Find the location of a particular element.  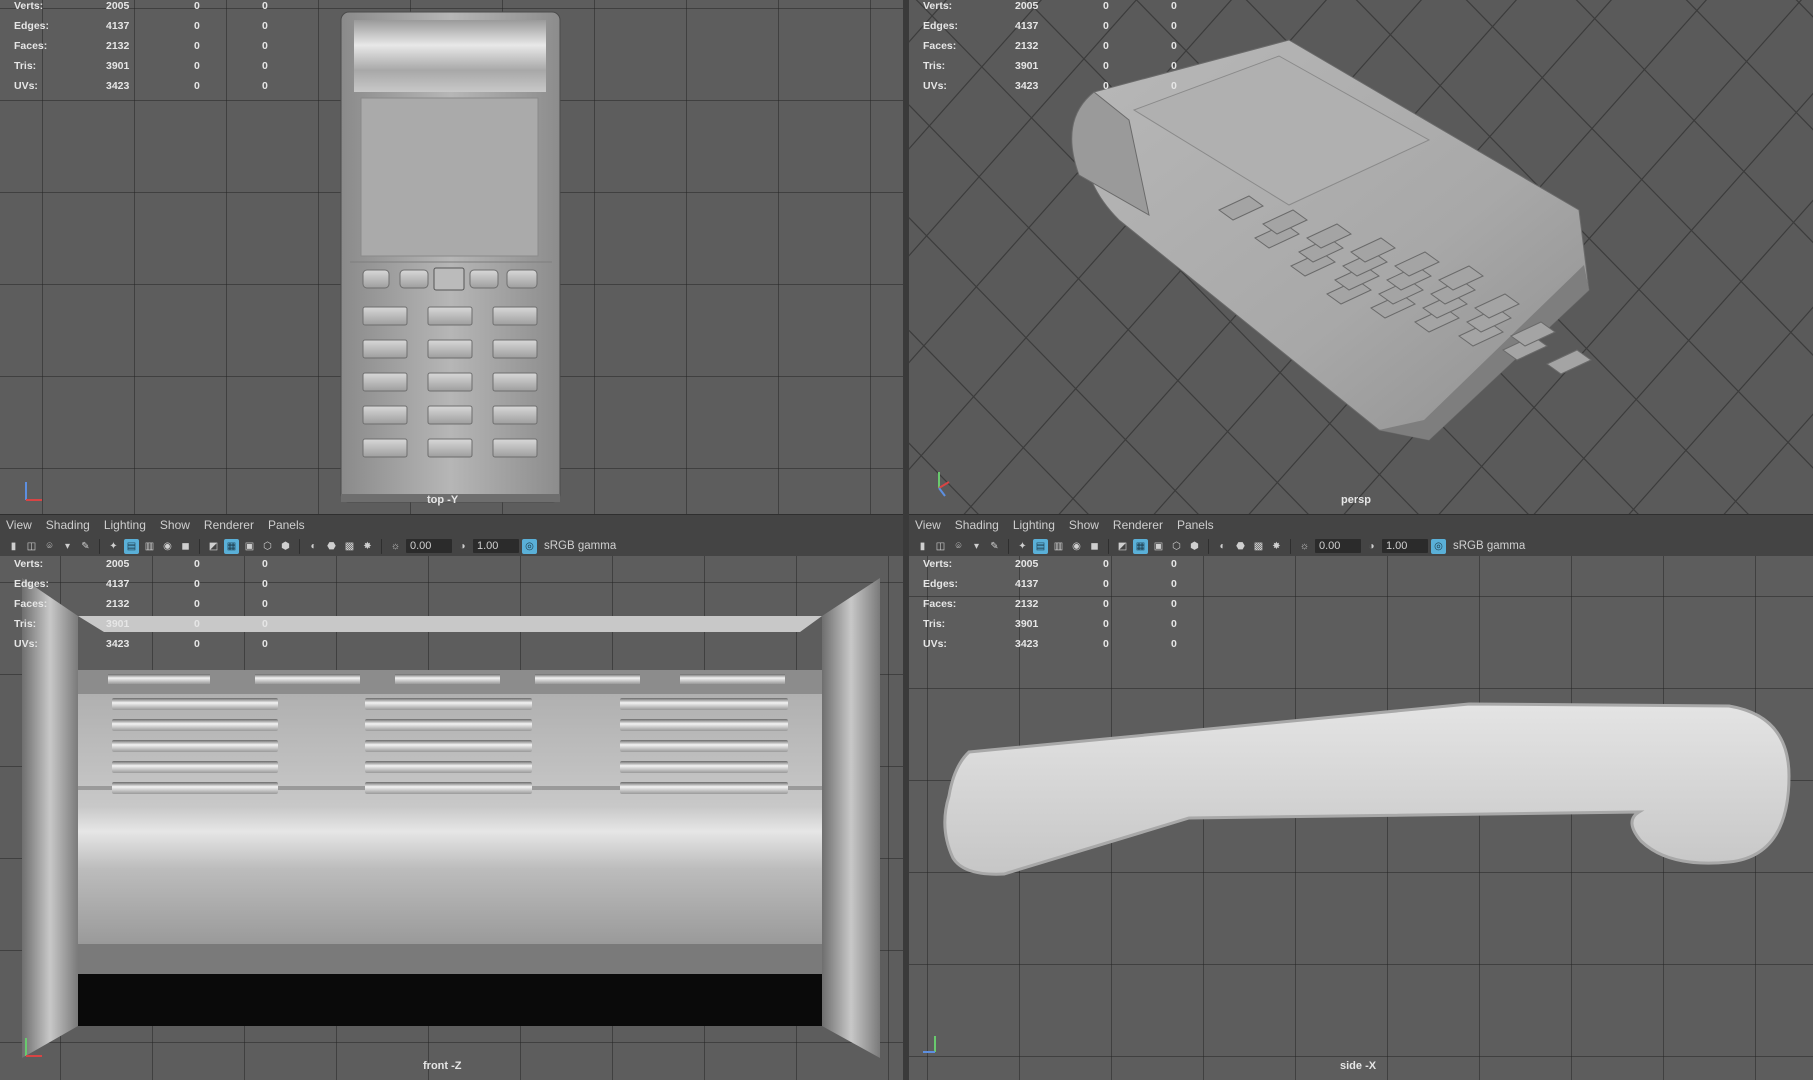

hud-label: Edges: is located at coordinates (32, 584).